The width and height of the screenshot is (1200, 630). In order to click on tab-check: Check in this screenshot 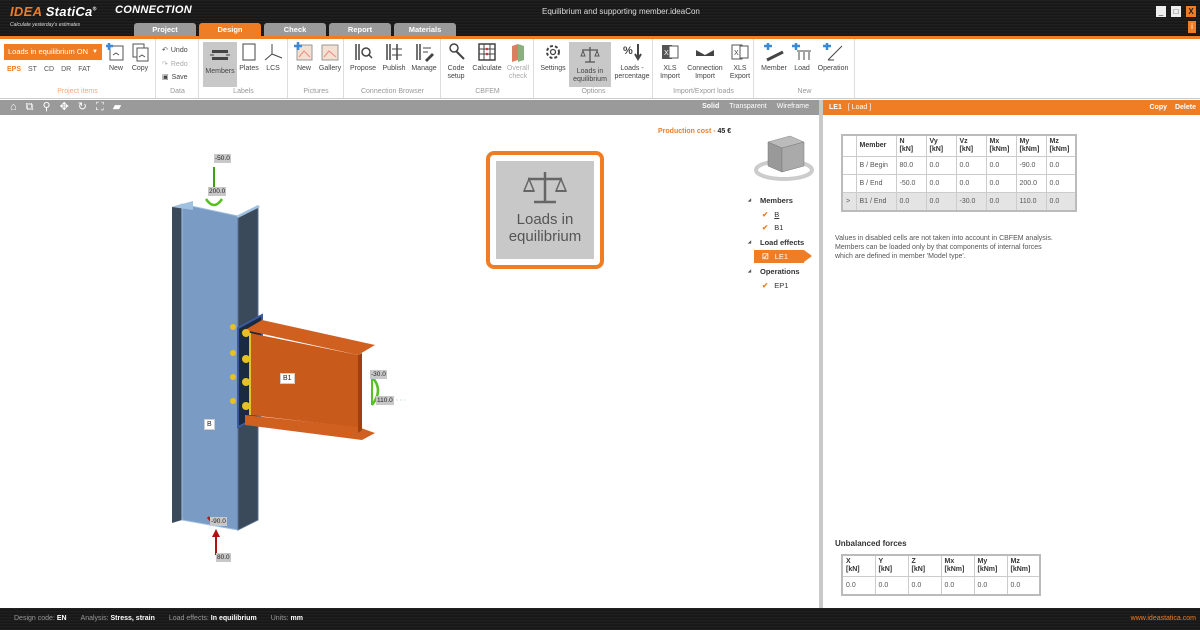, I will do `click(295, 30)`.